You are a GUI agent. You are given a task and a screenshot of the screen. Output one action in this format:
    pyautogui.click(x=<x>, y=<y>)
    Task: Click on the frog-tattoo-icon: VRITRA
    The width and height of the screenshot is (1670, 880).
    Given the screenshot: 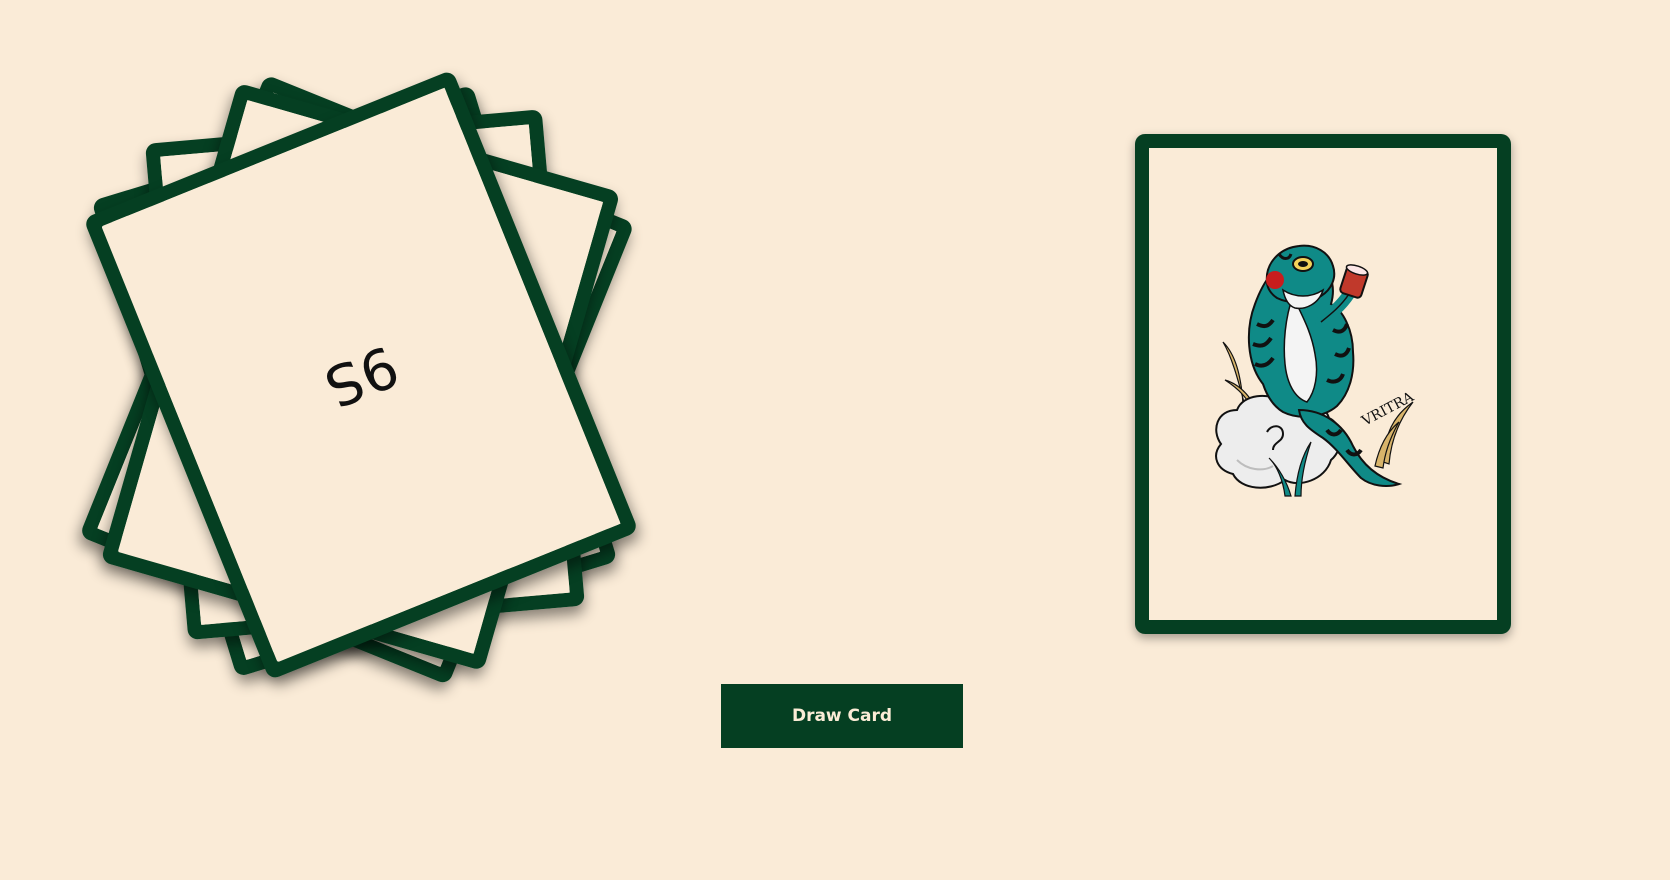 What is the action you would take?
    pyautogui.click(x=1316, y=370)
    